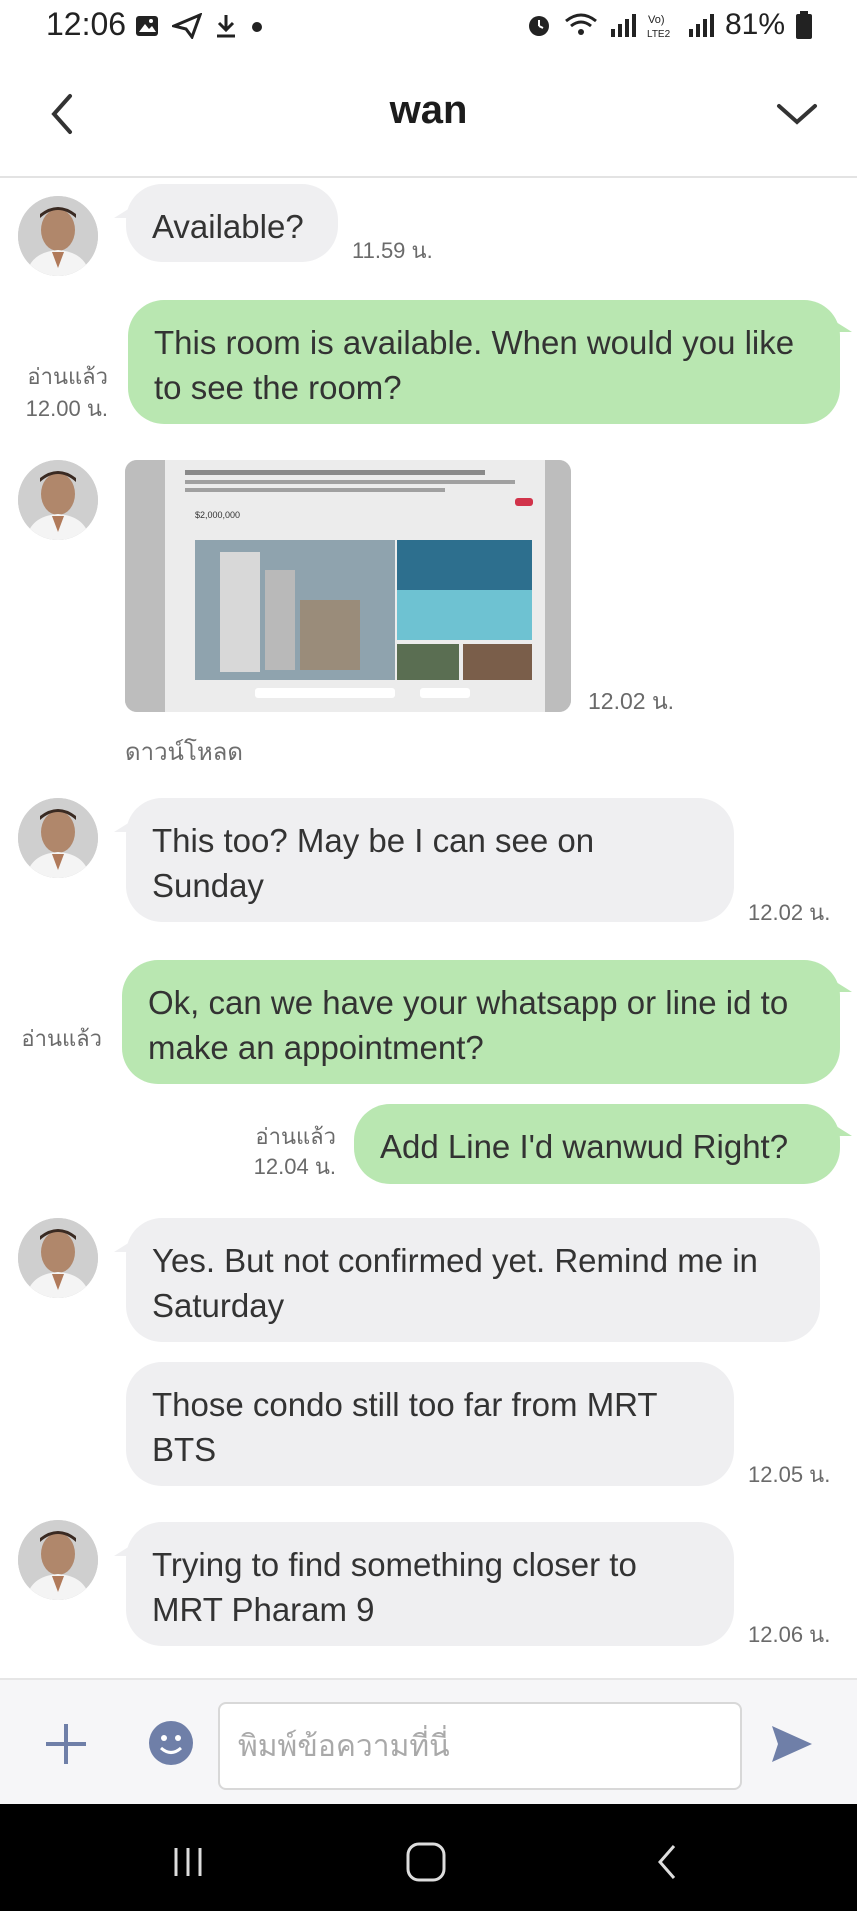 Image resolution: width=857 pixels, height=1911 pixels. I want to click on chat-header: wan, so click(428, 119).